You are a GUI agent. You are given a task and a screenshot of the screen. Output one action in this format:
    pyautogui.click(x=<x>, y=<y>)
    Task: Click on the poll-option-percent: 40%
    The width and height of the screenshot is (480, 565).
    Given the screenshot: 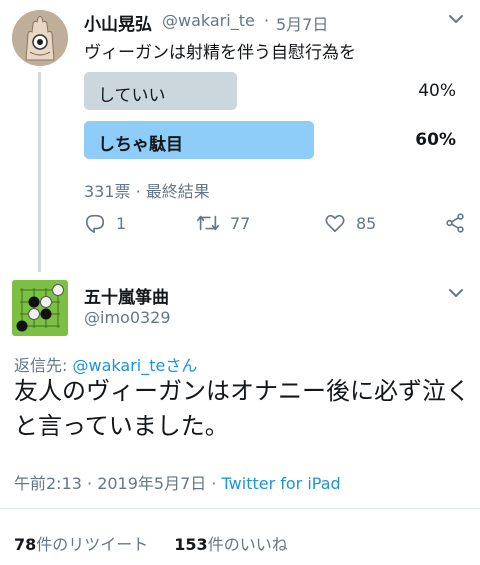 What is the action you would take?
    pyautogui.click(x=437, y=91)
    